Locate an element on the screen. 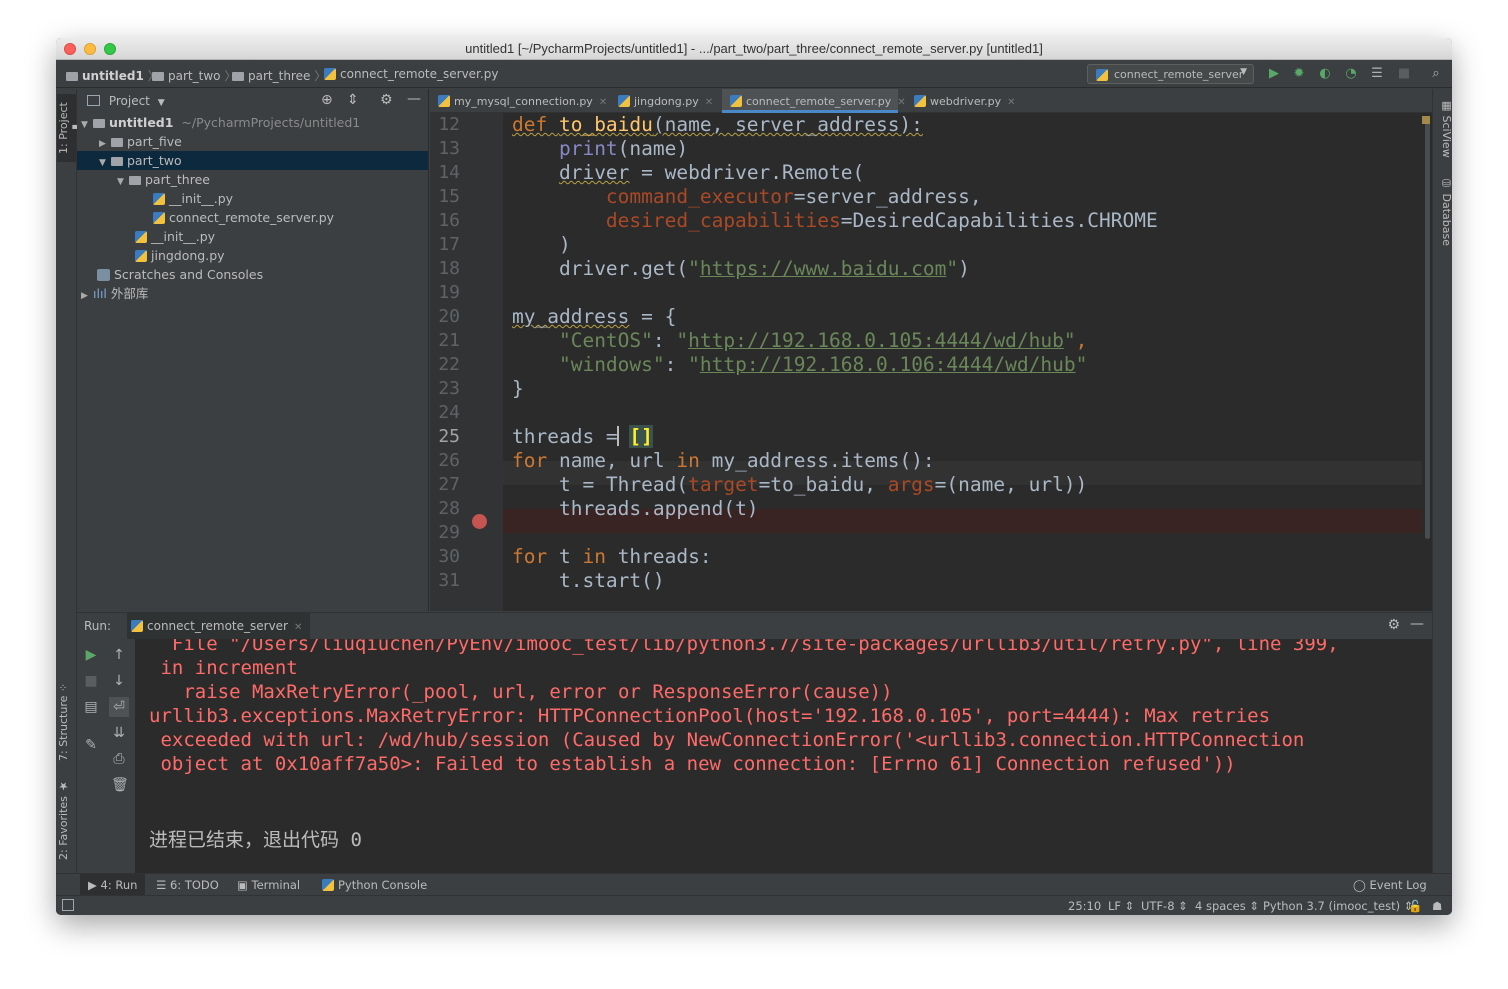 This screenshot has width=1508, height=989. editor-scrollbar is located at coordinates (1427, 329).